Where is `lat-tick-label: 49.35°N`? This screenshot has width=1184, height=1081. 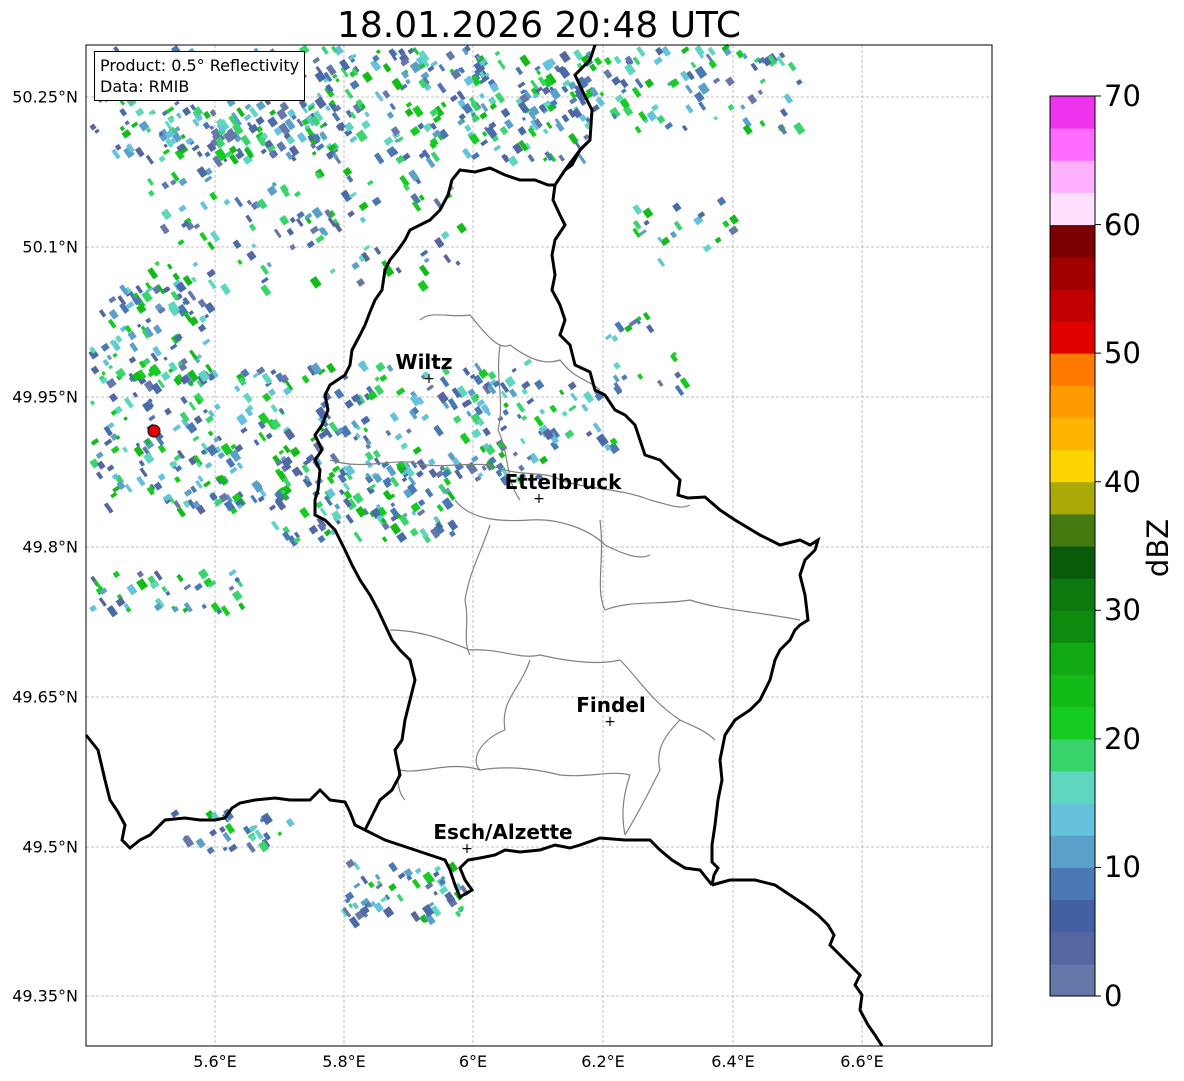 lat-tick-label: 49.35°N is located at coordinates (45, 996).